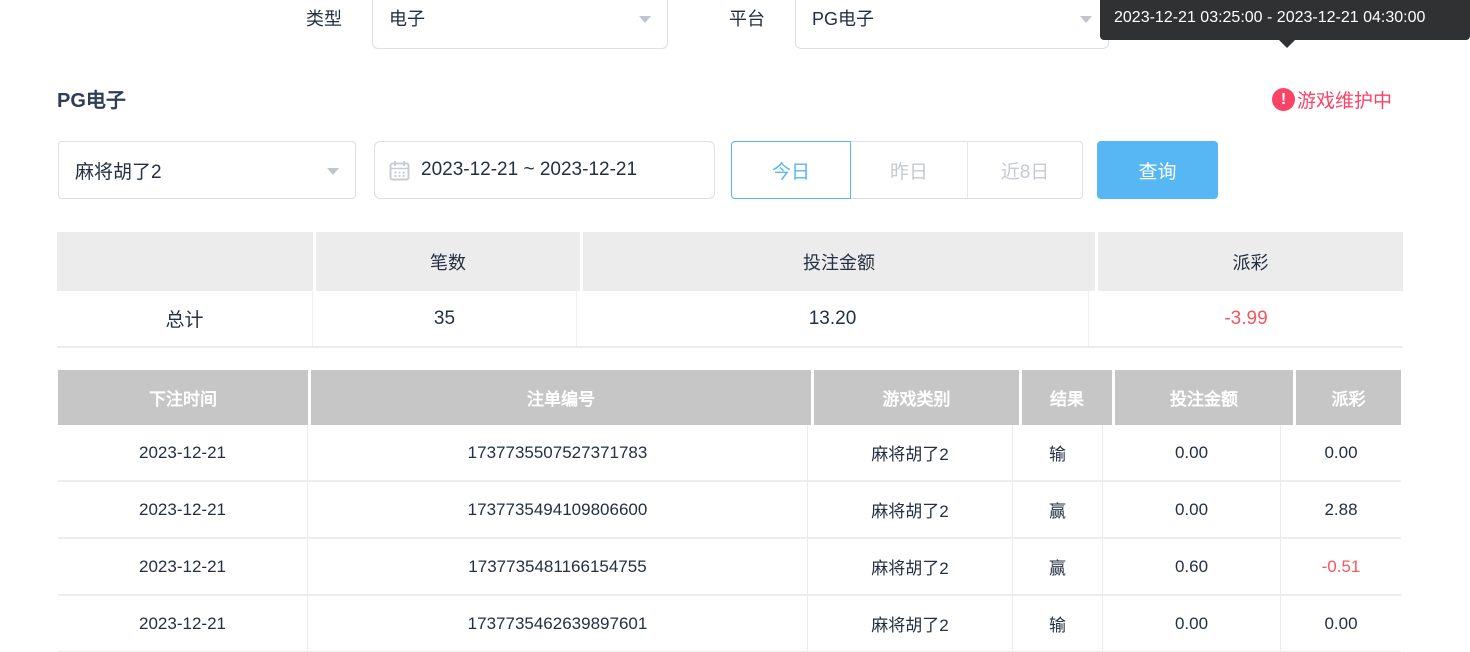  I want to click on tooltip-arrow-icon, so click(1287, 43).